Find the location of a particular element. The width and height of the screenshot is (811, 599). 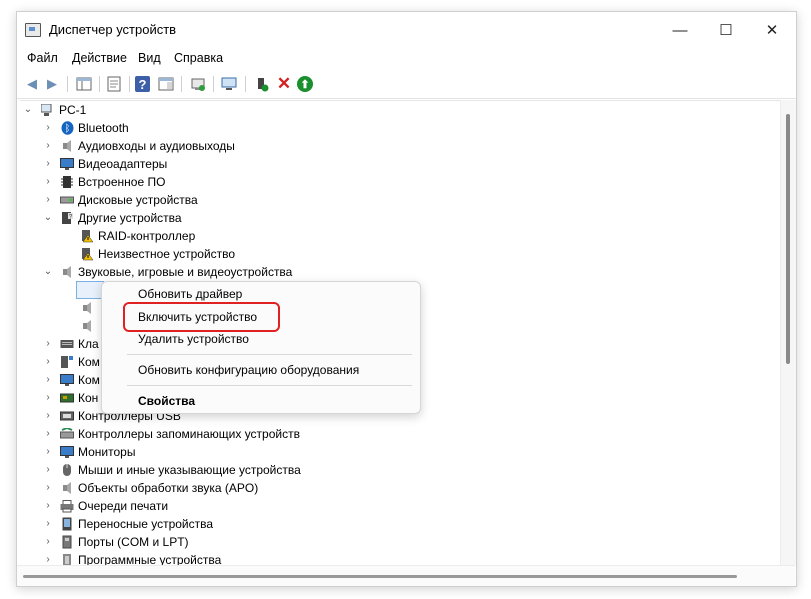

tree-node-label: Контроллеры запоминающих устройств is located at coordinates (189, 434).